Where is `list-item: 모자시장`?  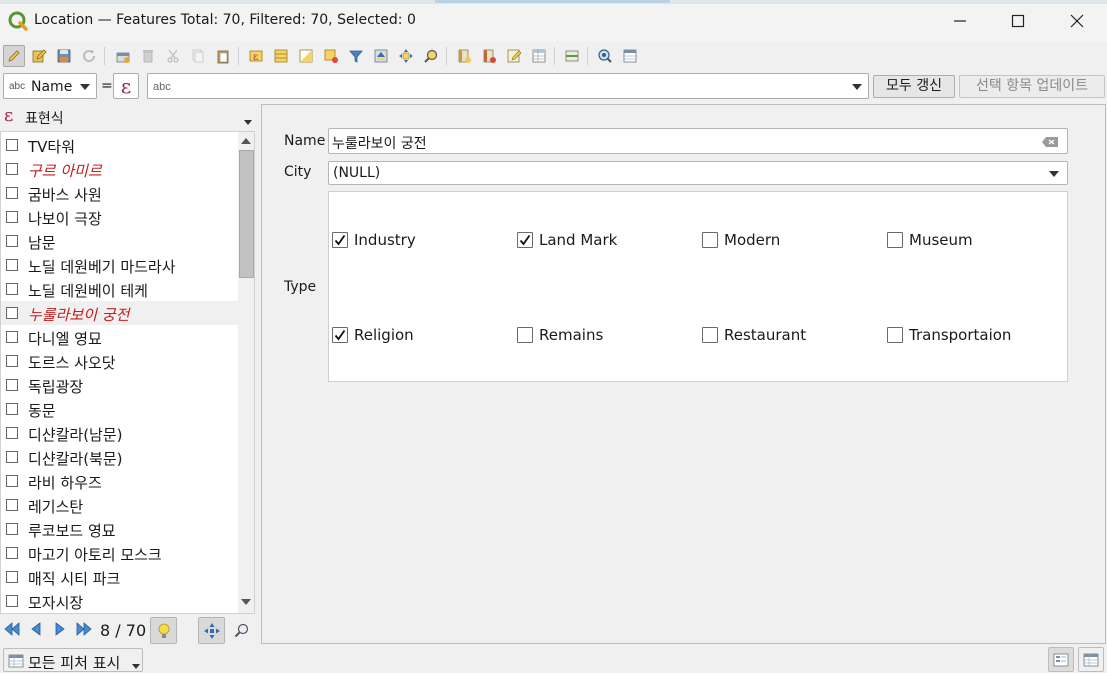
list-item: 모자시장 is located at coordinates (120, 601).